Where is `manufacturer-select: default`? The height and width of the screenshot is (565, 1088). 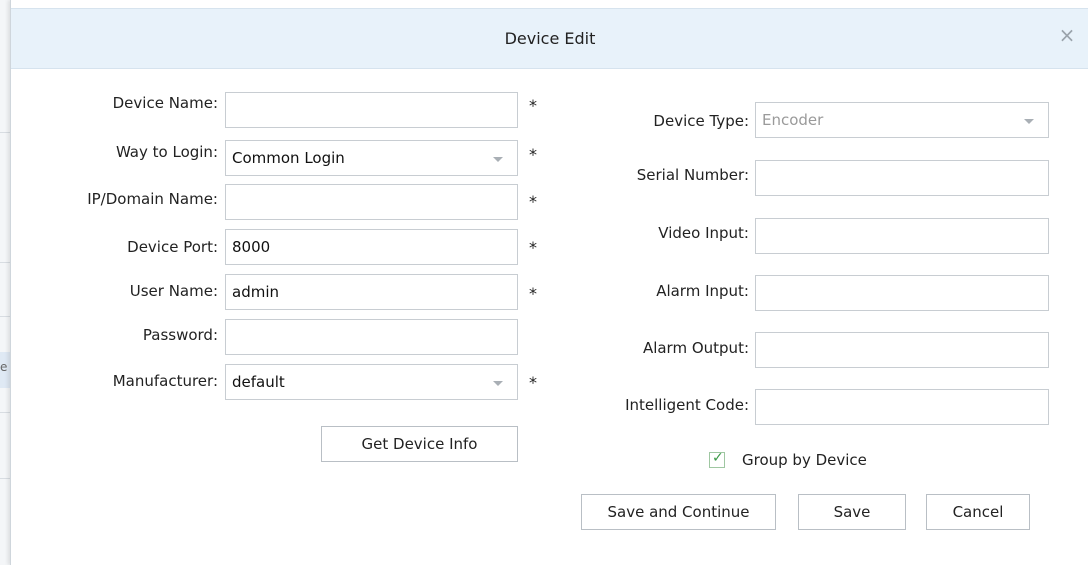
manufacturer-select: default is located at coordinates (371, 382).